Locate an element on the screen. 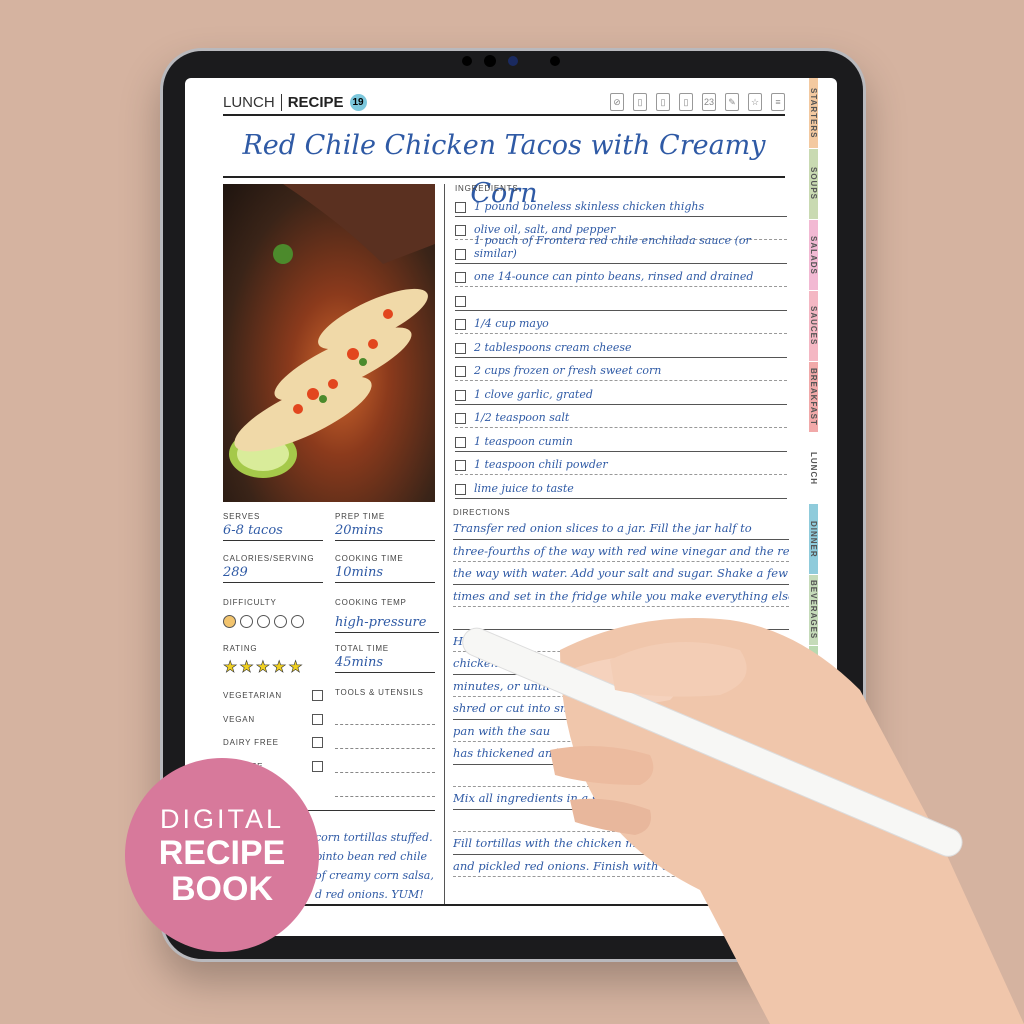 The width and height of the screenshot is (1024, 1024). camera is located at coordinates (490, 61).